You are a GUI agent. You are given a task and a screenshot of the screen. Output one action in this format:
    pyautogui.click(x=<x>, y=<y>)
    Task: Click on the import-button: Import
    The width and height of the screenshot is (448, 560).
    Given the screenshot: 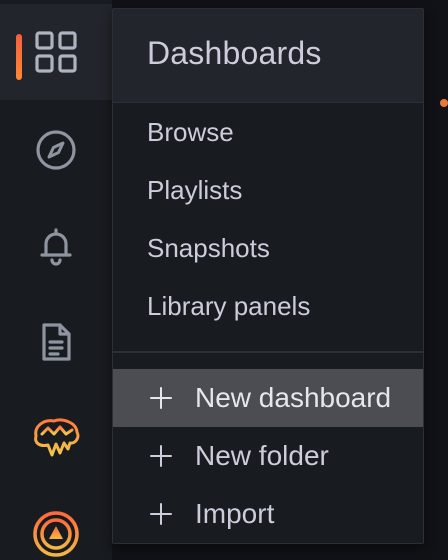 What is the action you would take?
    pyautogui.click(x=268, y=514)
    